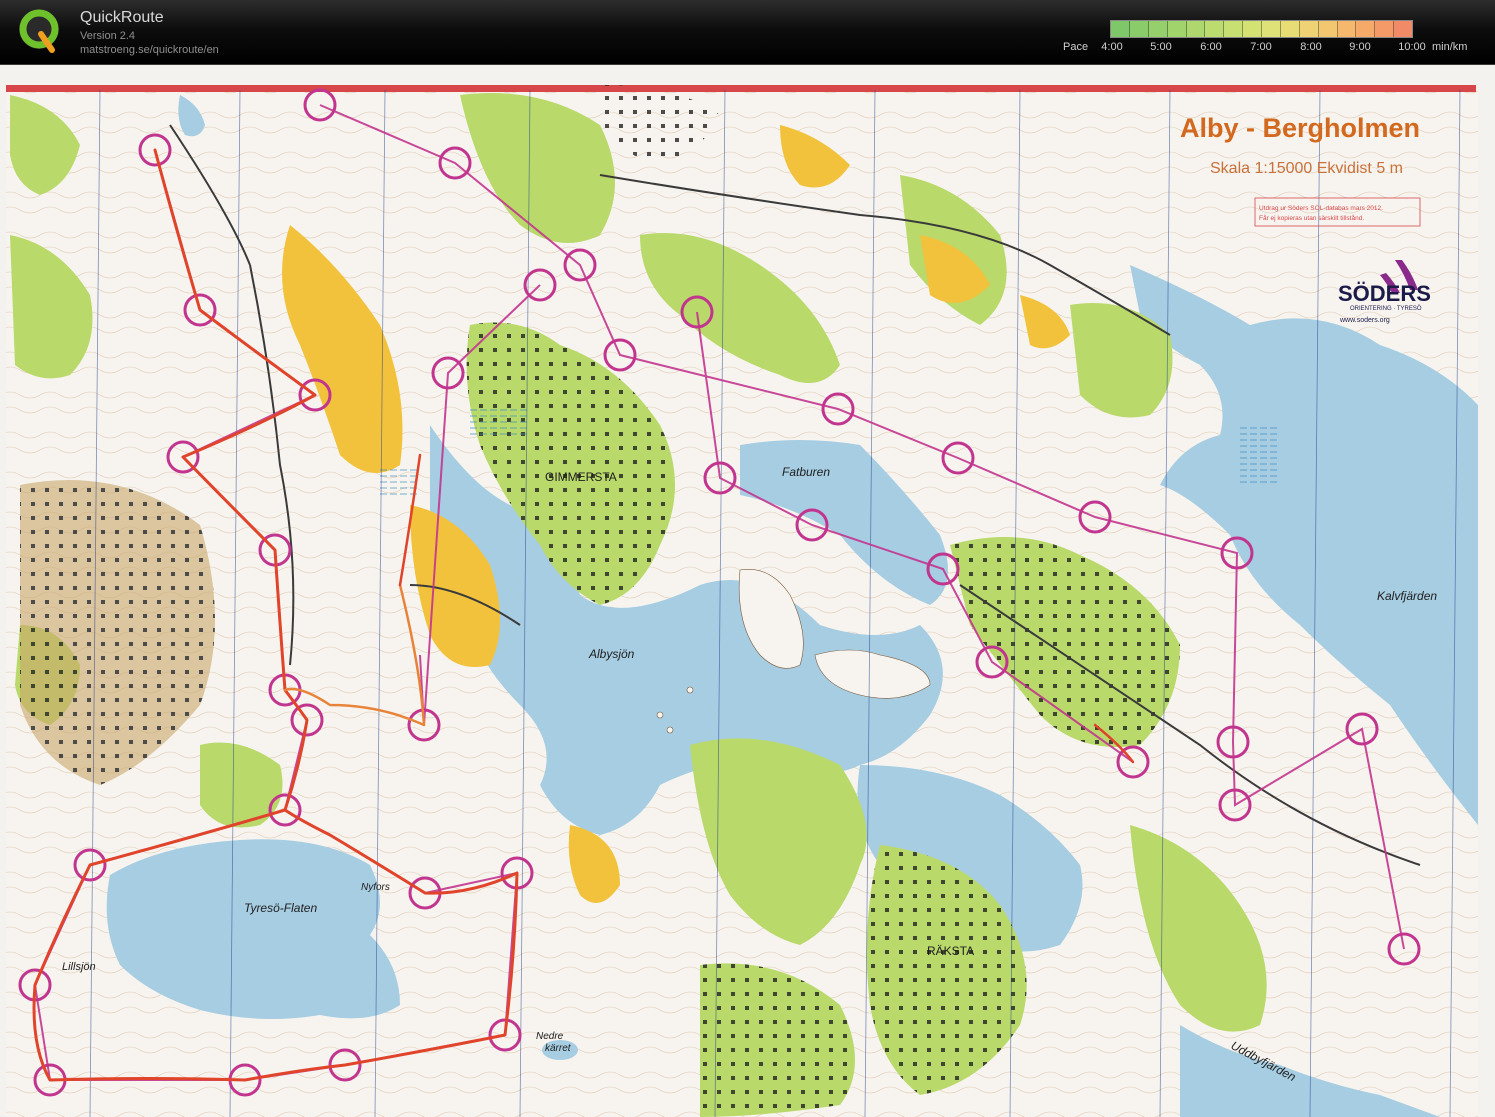  What do you see at coordinates (611, 654) in the screenshot?
I see `place-albysjon: Albysjön` at bounding box center [611, 654].